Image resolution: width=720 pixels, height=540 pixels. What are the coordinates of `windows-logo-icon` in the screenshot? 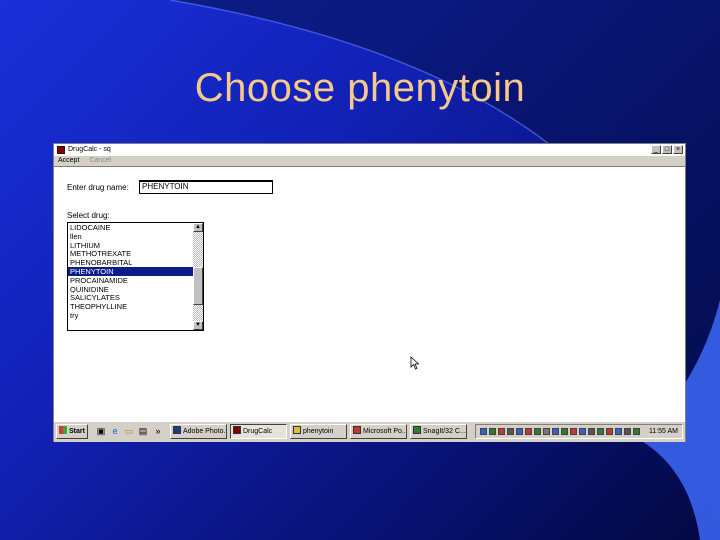 It's located at (63, 430).